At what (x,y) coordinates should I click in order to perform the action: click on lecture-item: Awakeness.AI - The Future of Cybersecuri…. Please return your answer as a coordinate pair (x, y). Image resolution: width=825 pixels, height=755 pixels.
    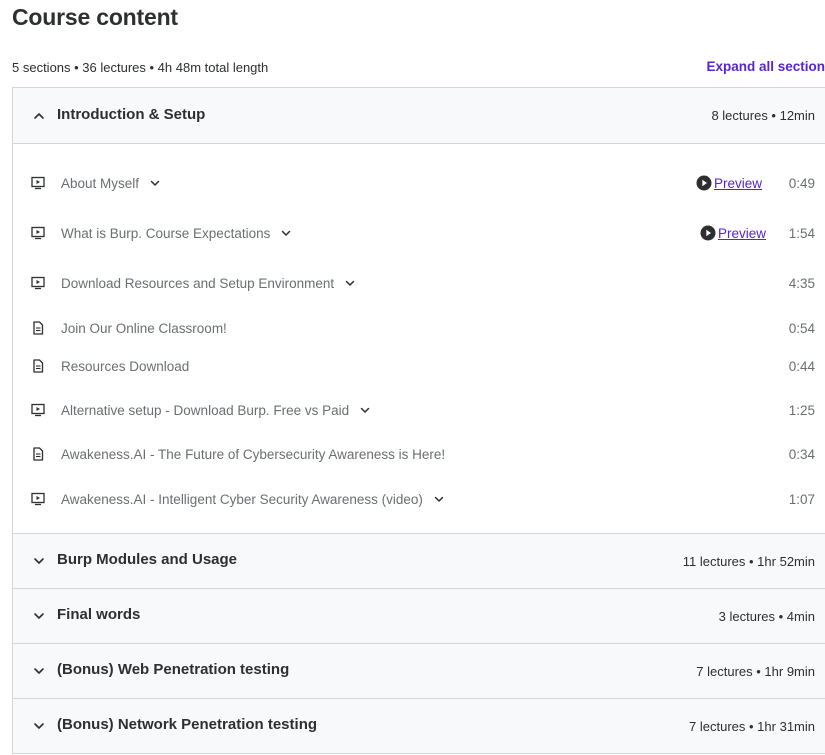
    Looking at the image, I should click on (419, 455).